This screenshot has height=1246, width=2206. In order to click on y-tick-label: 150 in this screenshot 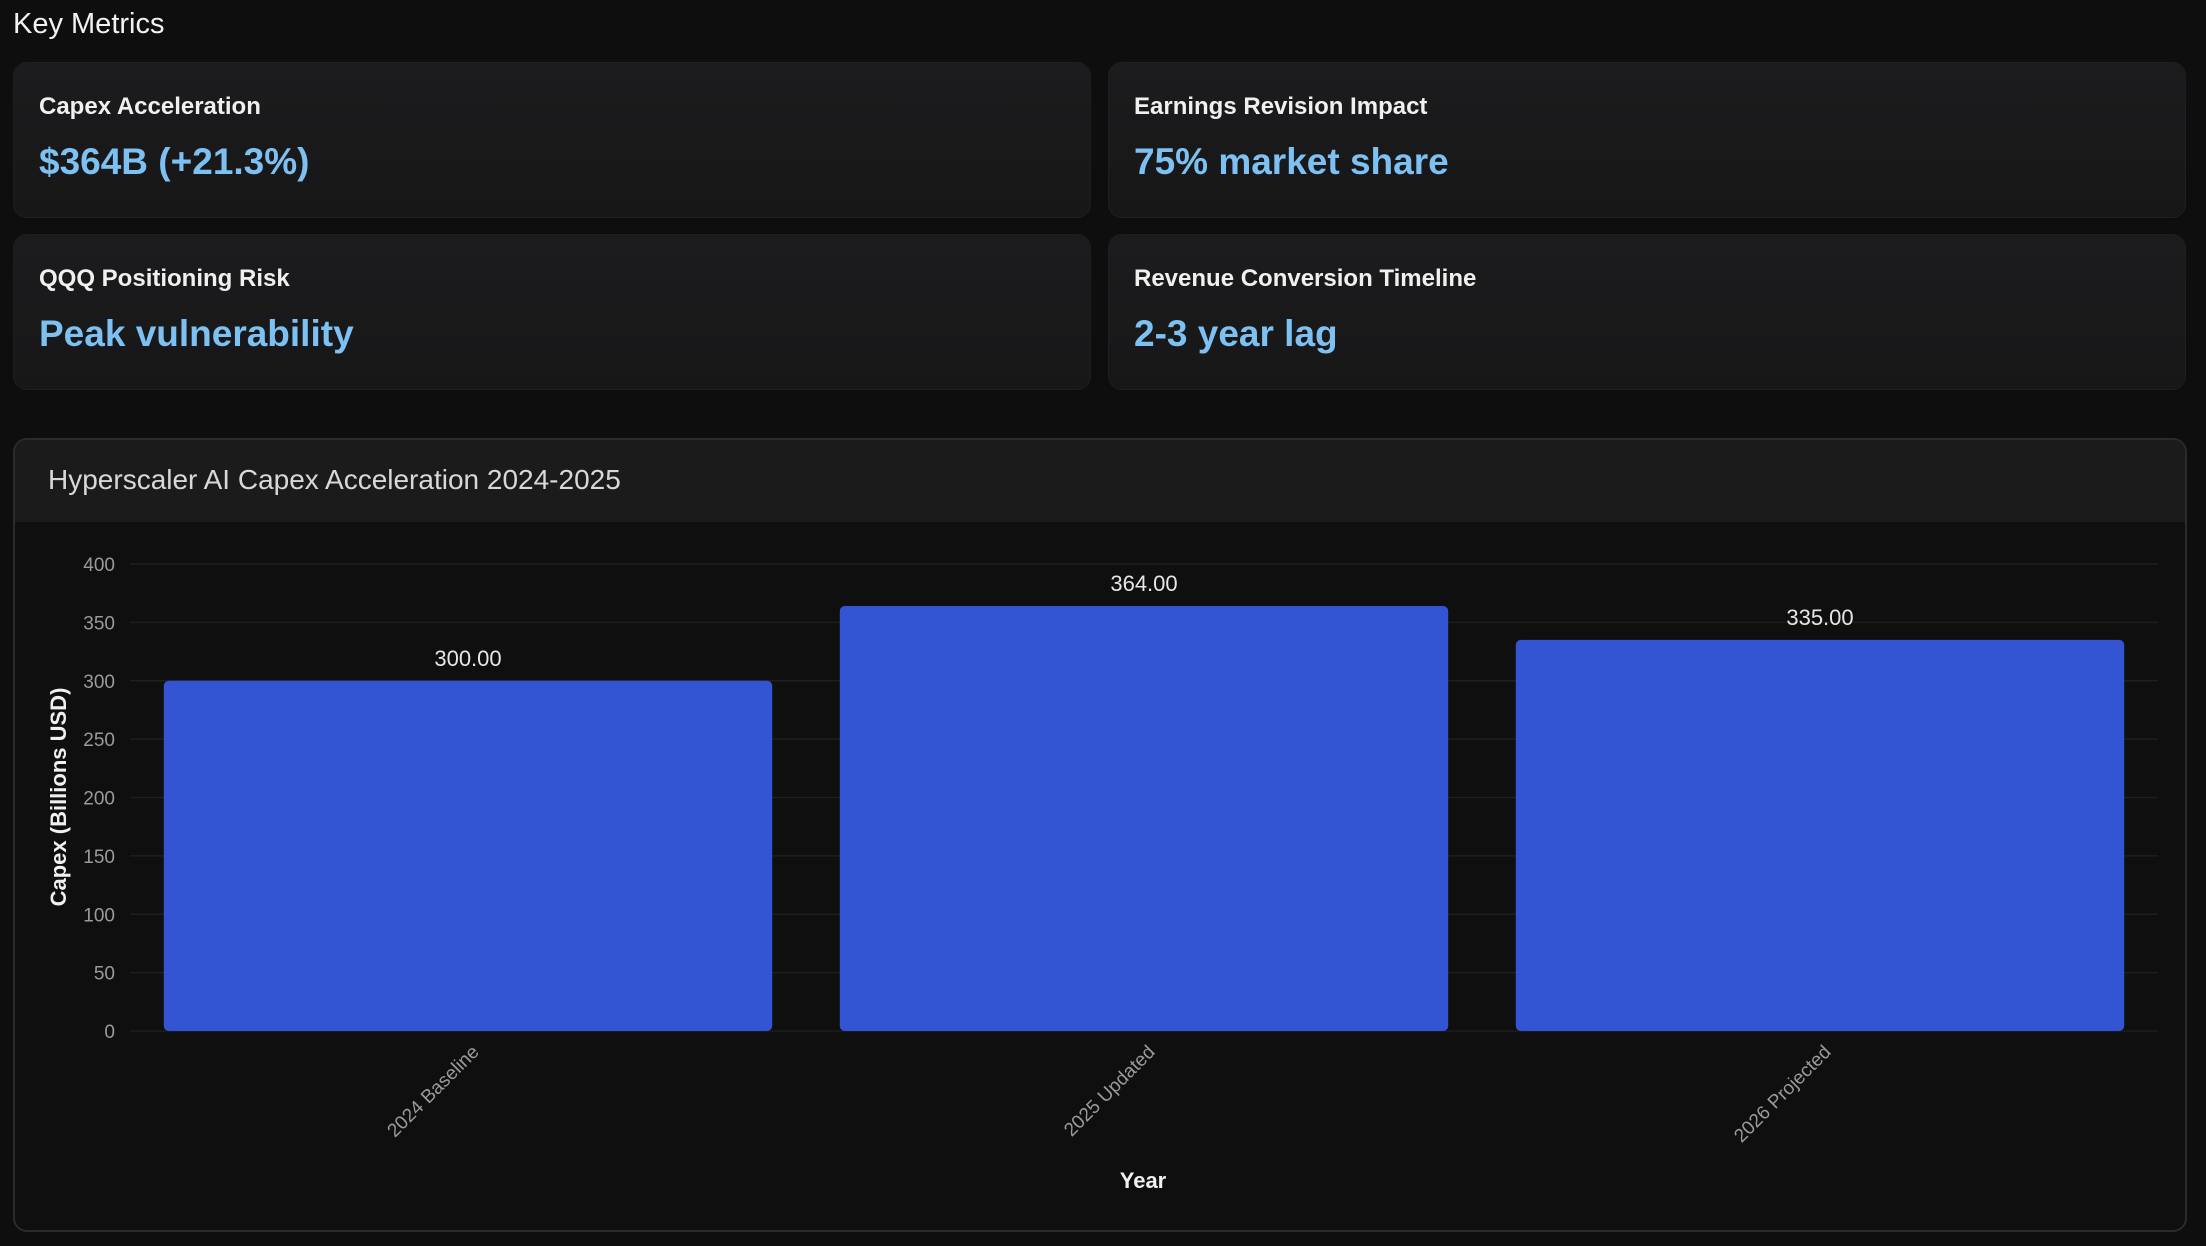, I will do `click(99, 857)`.